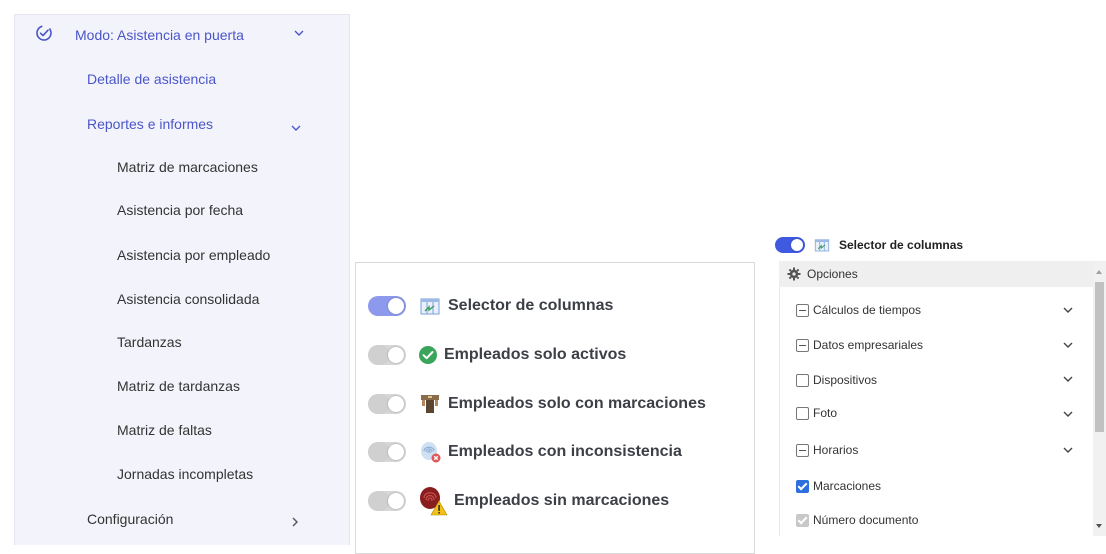 This screenshot has height=554, width=1106. Describe the element at coordinates (790, 245) in the screenshot. I see `toggle-column-selector` at that location.